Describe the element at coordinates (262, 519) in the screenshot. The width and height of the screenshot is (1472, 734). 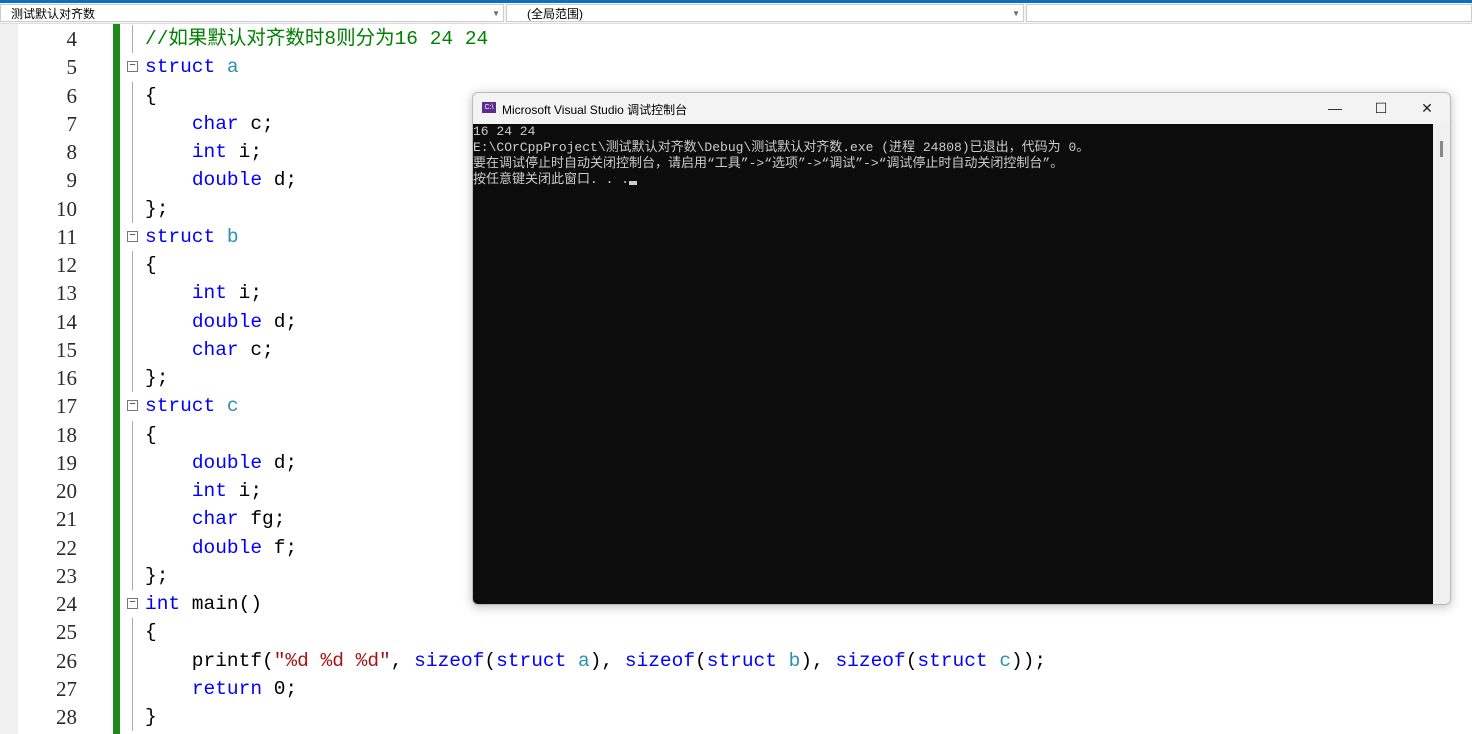
I see `code-token: fg;` at that location.